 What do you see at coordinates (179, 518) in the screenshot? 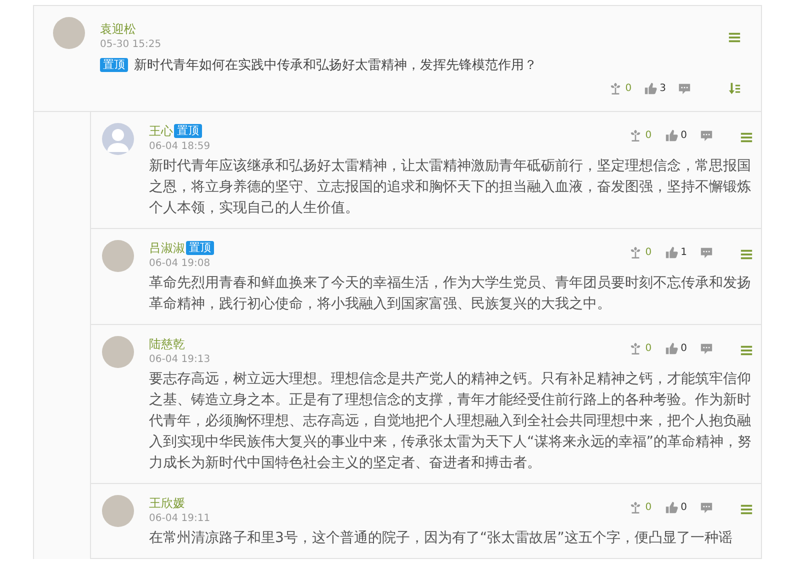
I see `post-time: 06-04 19:11` at bounding box center [179, 518].